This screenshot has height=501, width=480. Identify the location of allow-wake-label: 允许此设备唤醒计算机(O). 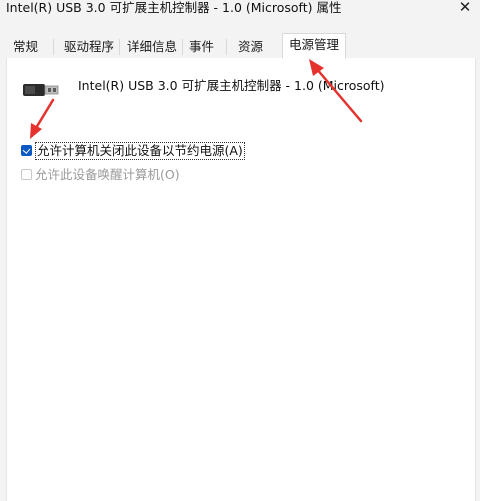
(107, 174).